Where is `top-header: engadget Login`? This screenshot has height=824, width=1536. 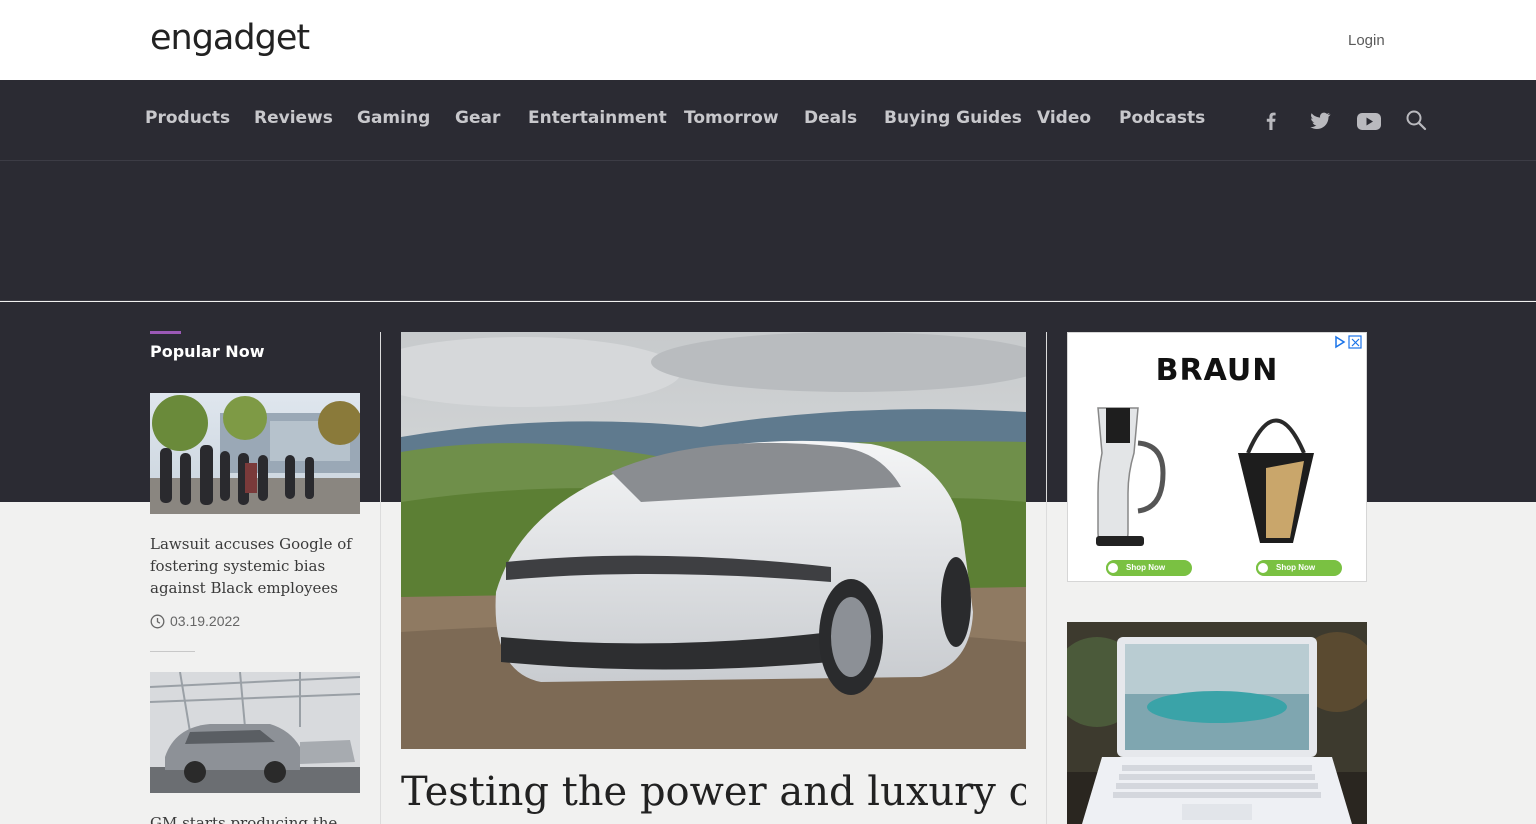 top-header: engadget Login is located at coordinates (768, 40).